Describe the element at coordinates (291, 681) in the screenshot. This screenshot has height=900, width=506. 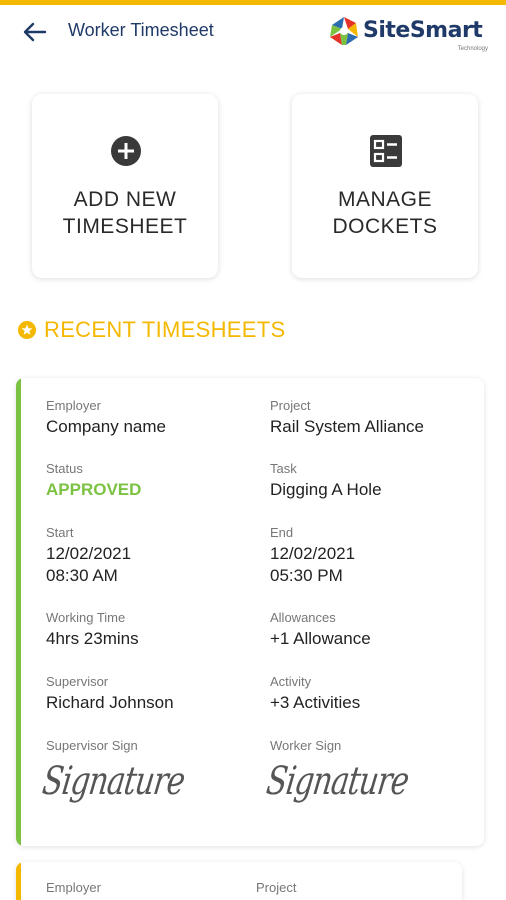
I see `activity-label: Activity` at that location.